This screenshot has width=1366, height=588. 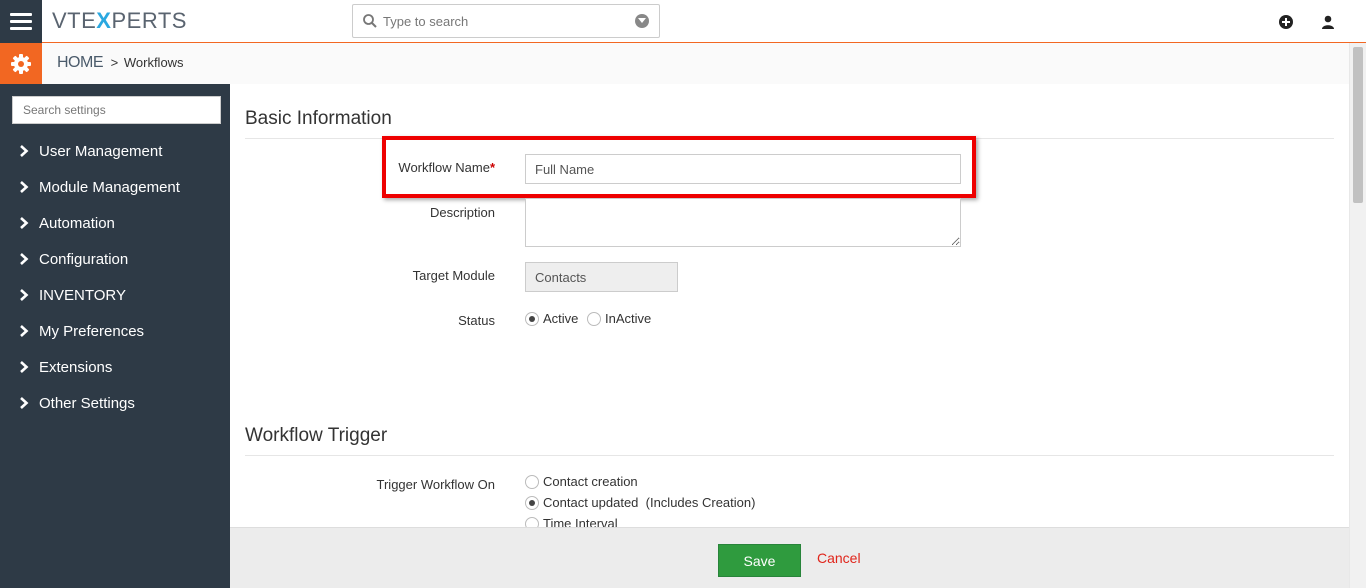 What do you see at coordinates (683, 63) in the screenshot?
I see `breadcrumb-bar: HOME > Workflows` at bounding box center [683, 63].